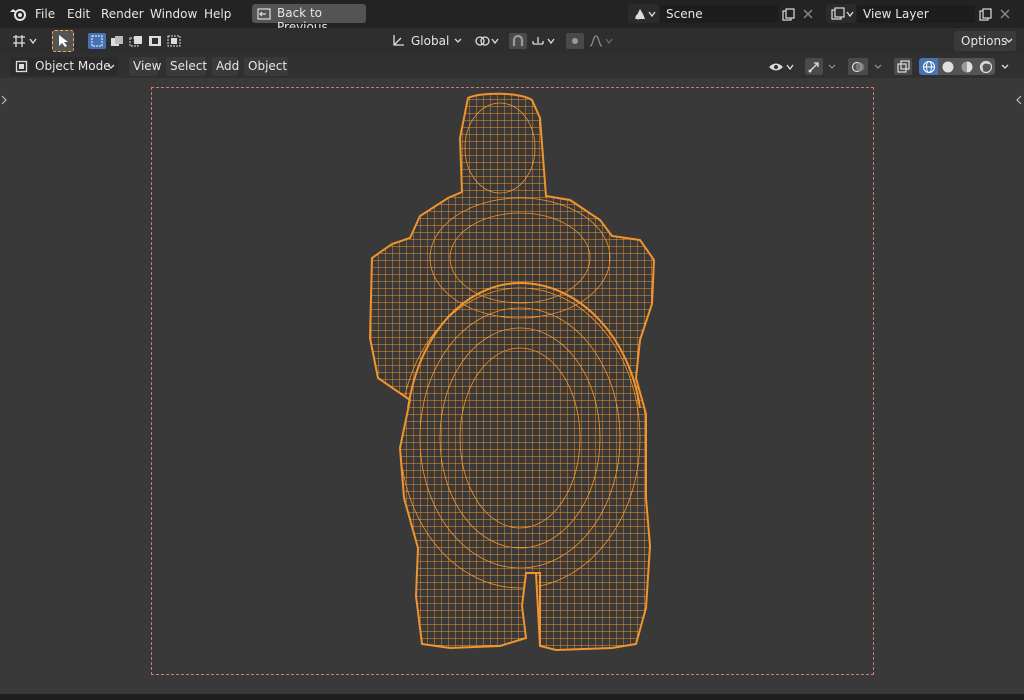  What do you see at coordinates (45, 14) in the screenshot?
I see `menu-file: File` at bounding box center [45, 14].